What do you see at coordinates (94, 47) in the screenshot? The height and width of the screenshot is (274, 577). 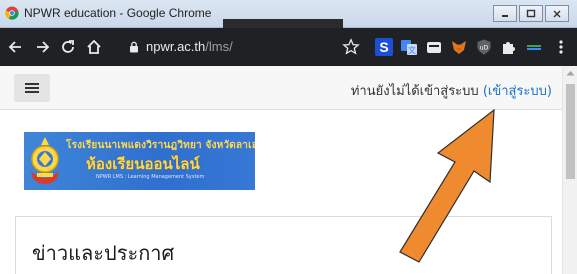 I see `home-icon` at bounding box center [94, 47].